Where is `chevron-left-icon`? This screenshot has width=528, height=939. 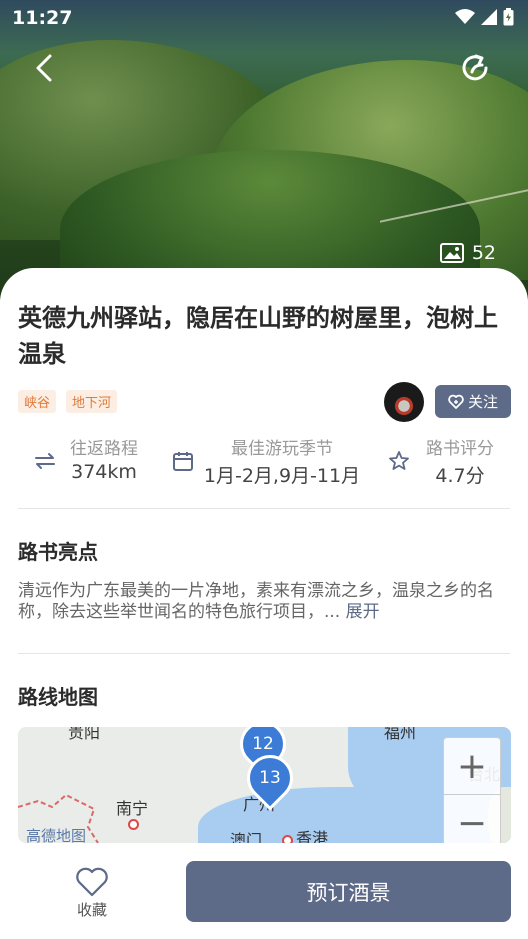
chevron-left-icon is located at coordinates (44, 68).